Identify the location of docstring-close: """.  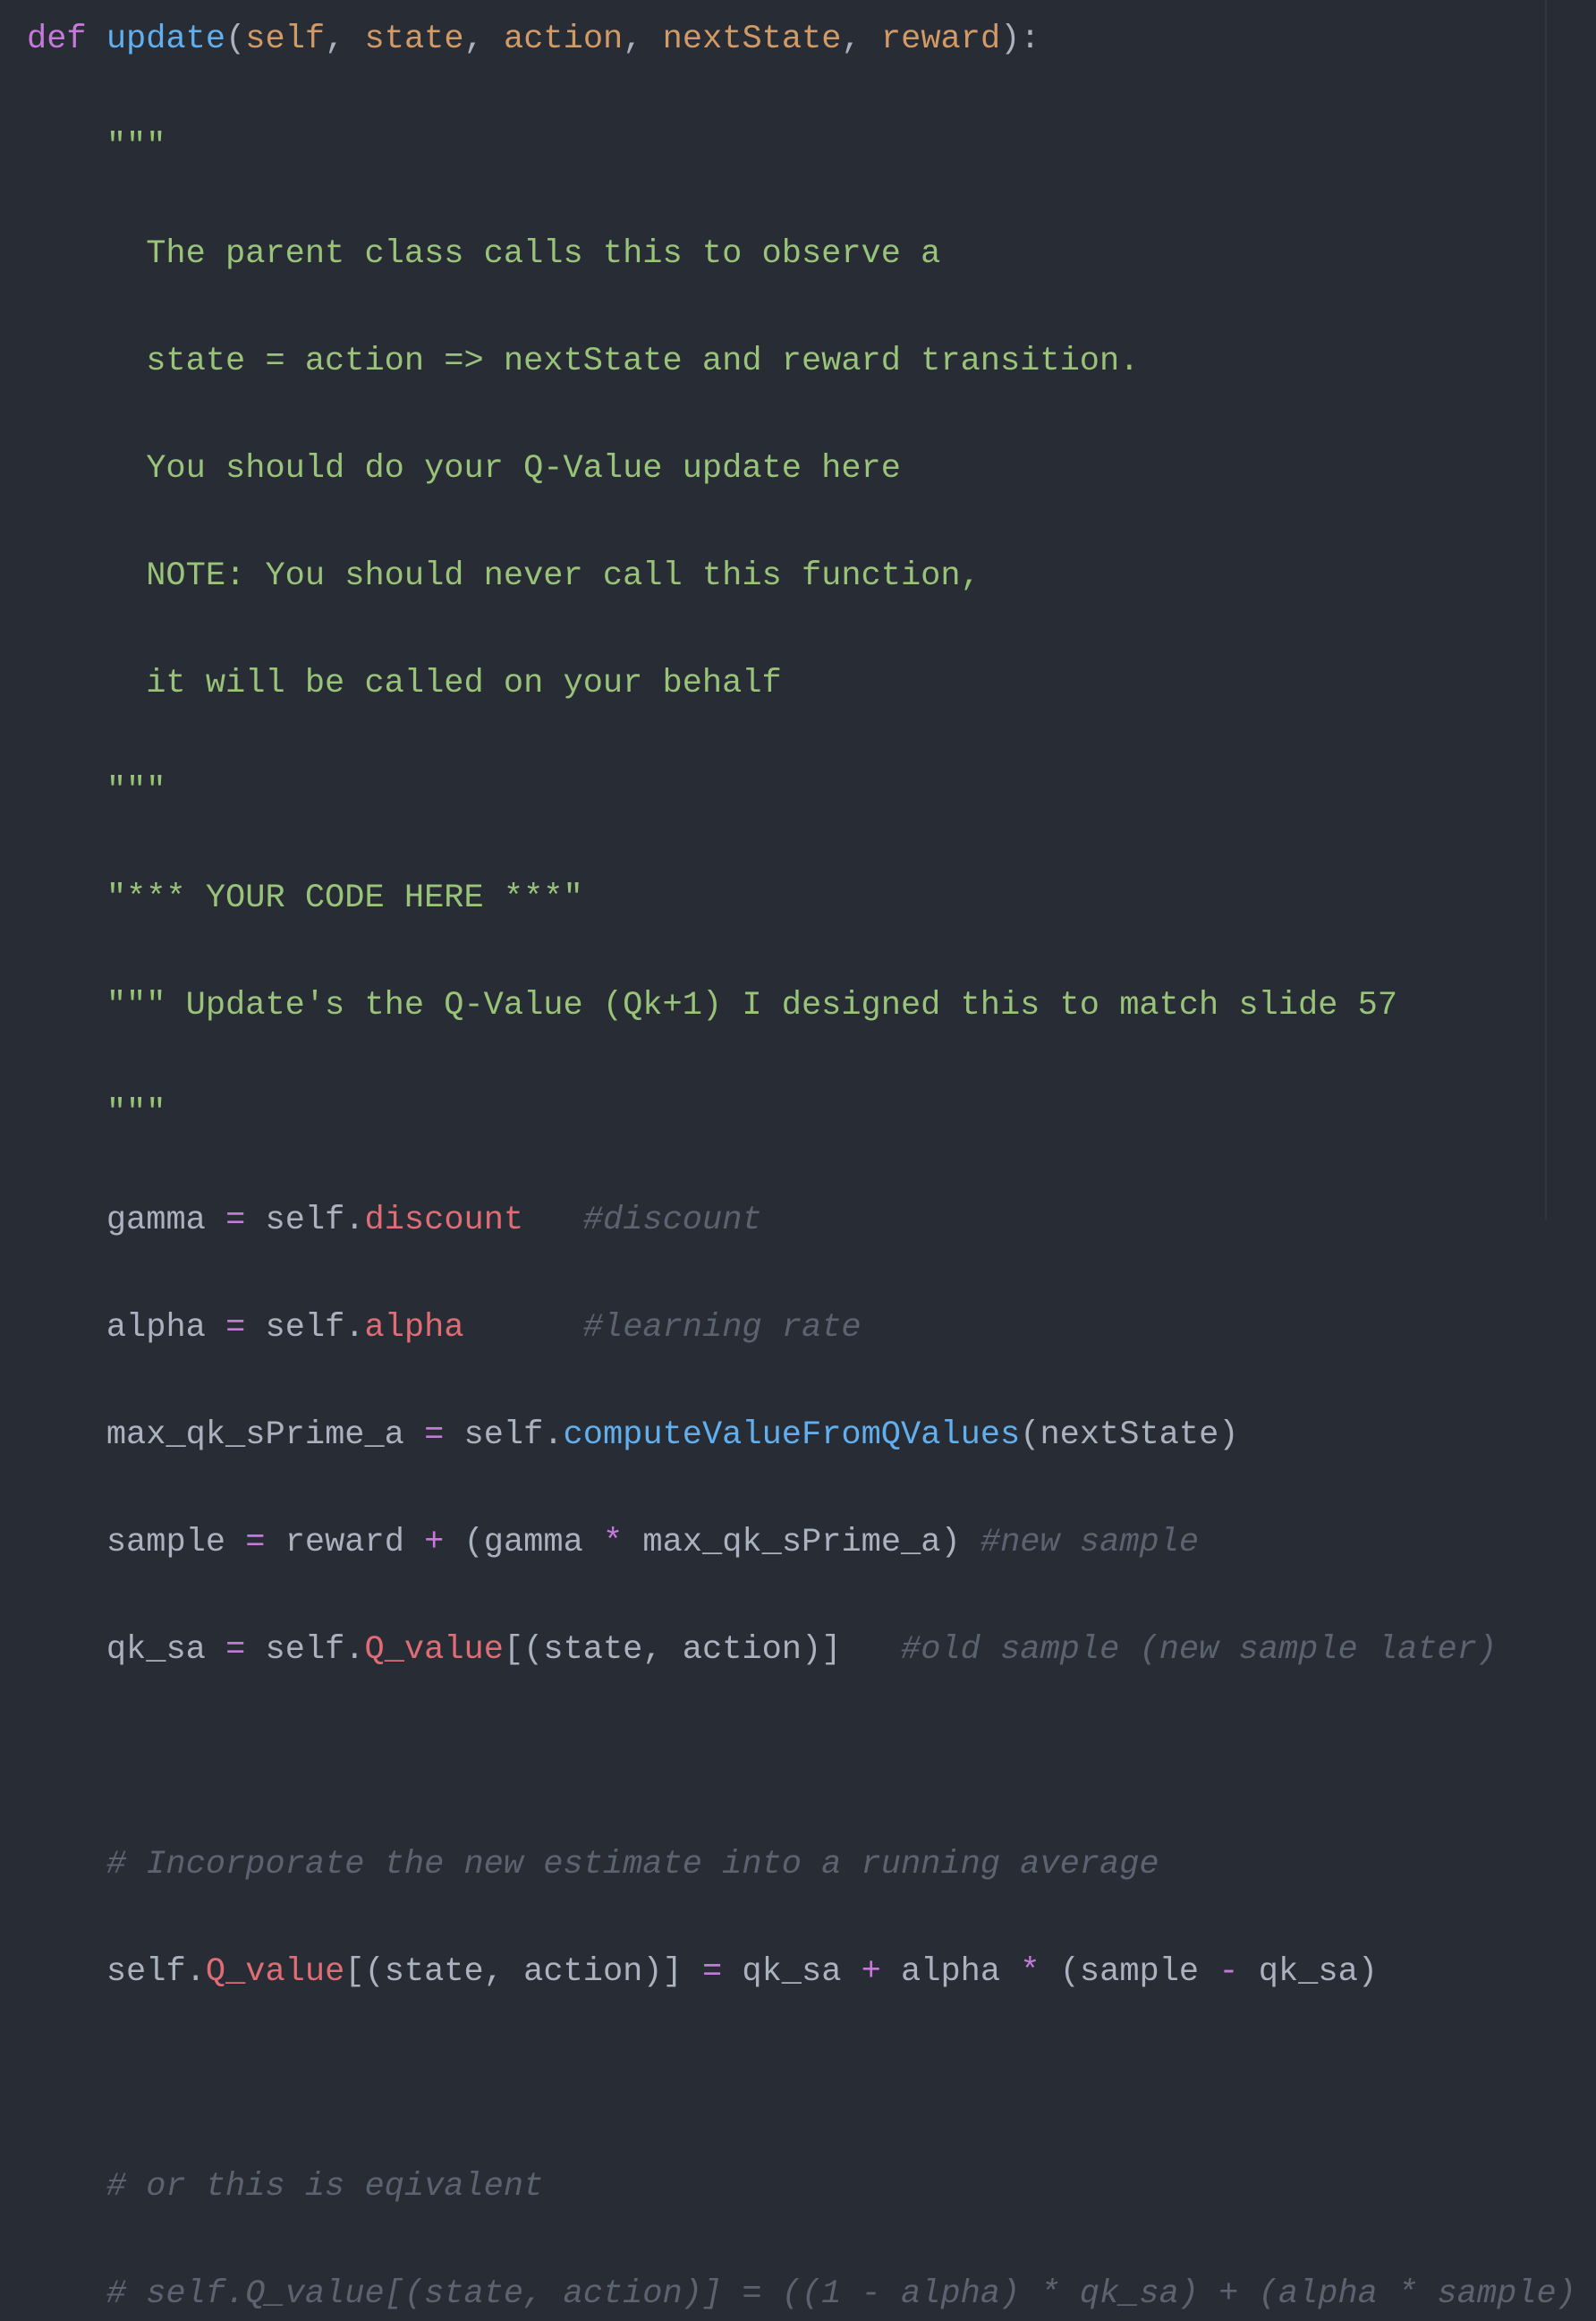
(96, 791).